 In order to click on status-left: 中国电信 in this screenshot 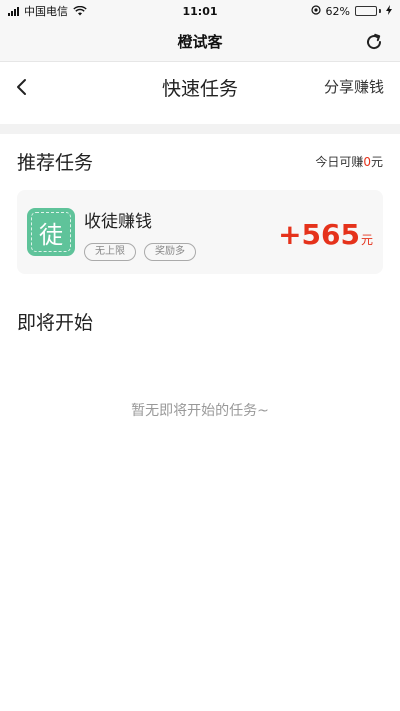, I will do `click(47, 11)`.